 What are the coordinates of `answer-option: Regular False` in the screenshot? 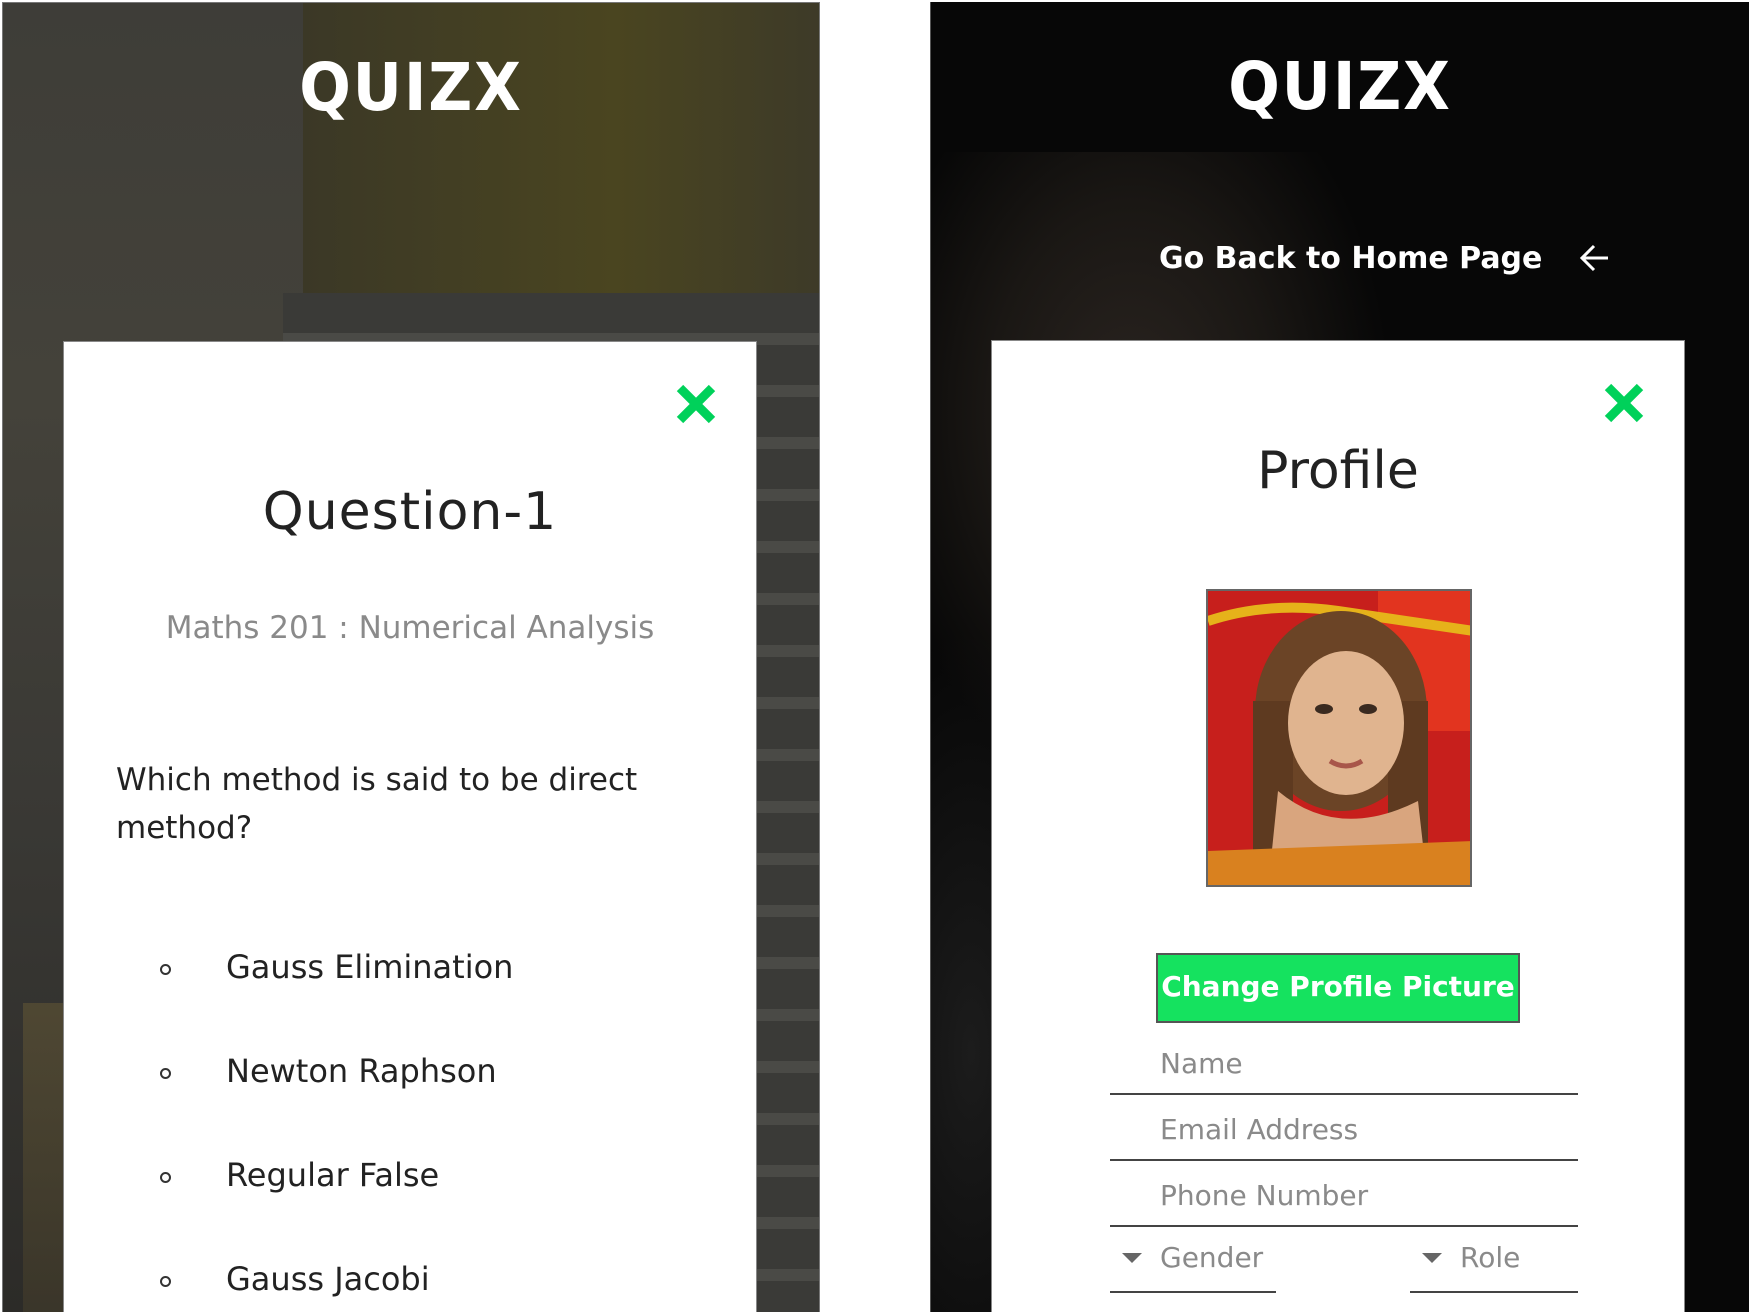 It's located at (410, 1180).